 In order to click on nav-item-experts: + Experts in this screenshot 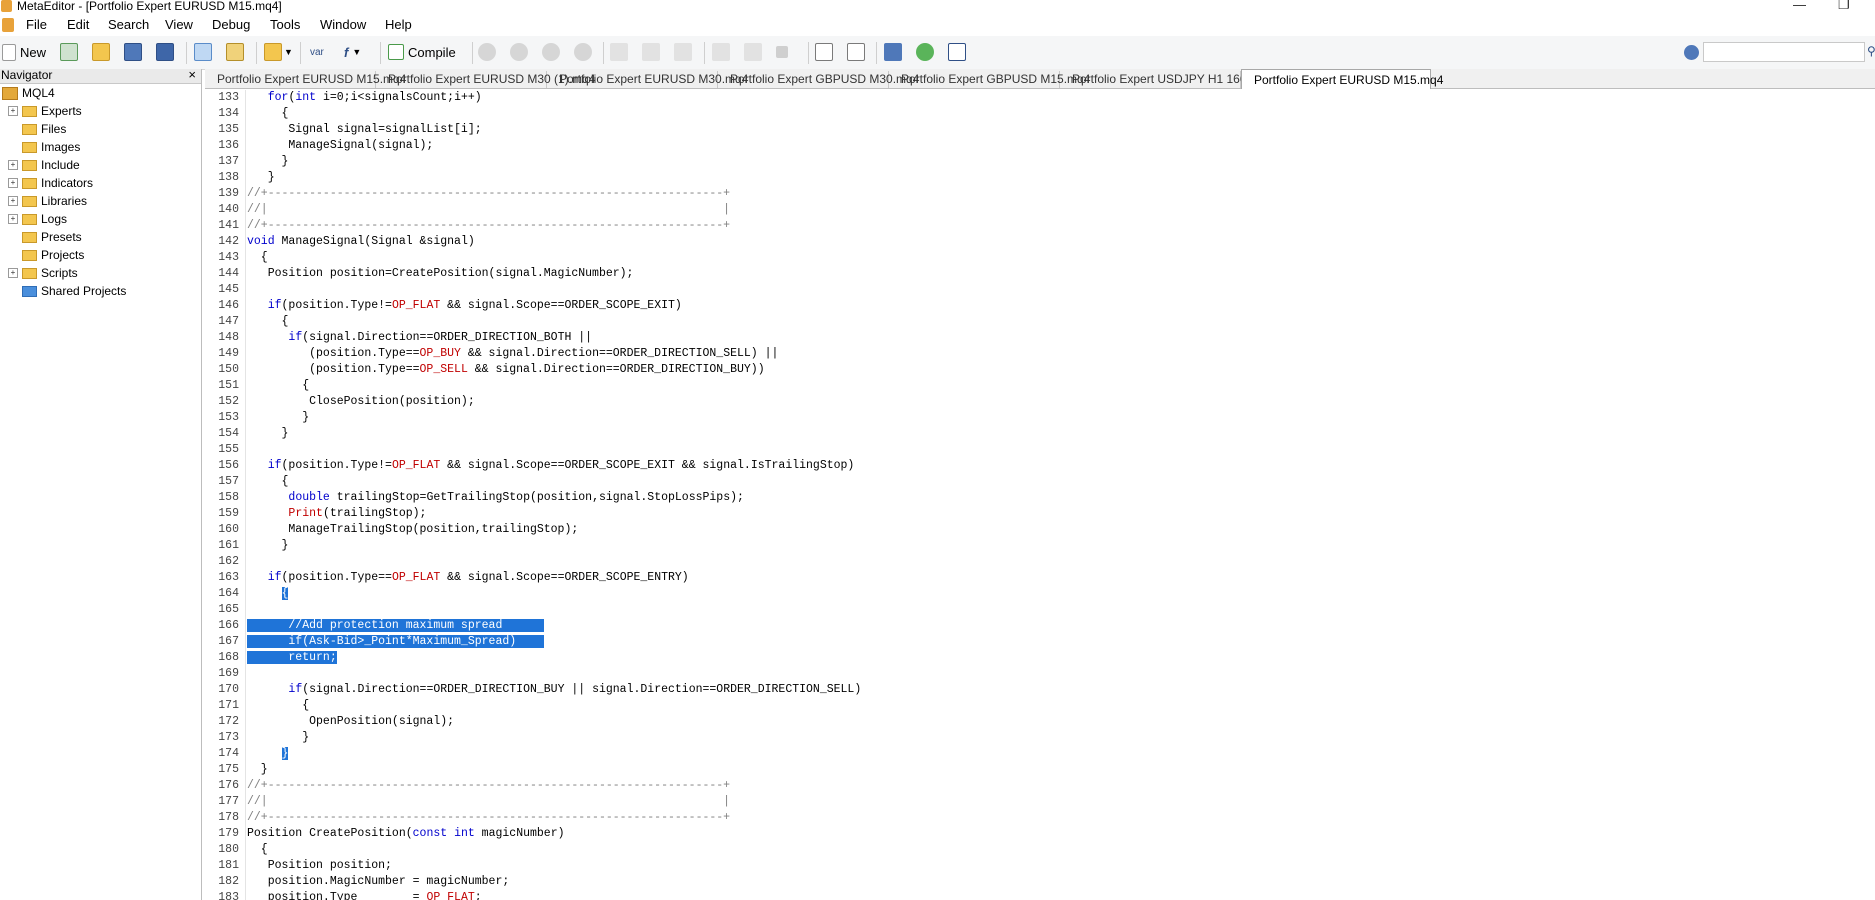, I will do `click(45, 111)`.